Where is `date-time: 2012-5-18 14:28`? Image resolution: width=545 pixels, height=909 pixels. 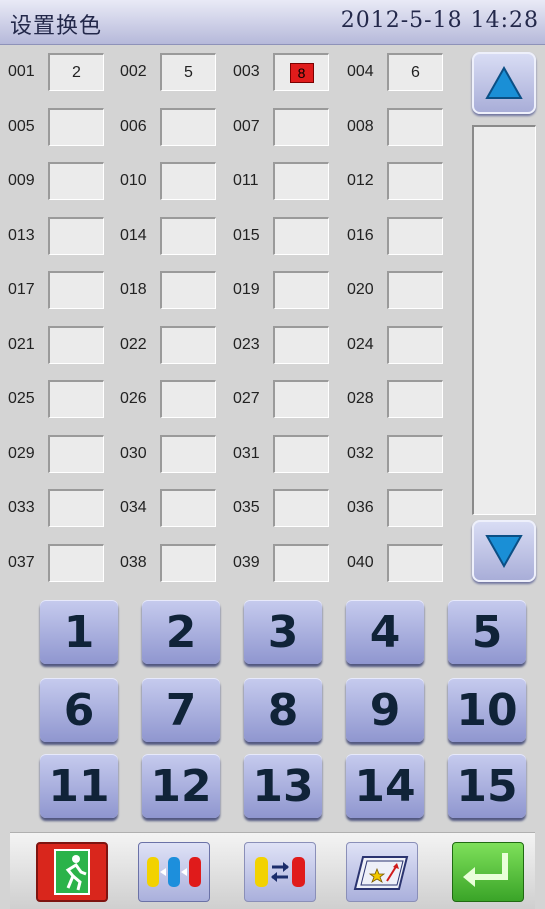
date-time: 2012-5-18 14:28 is located at coordinates (439, 20).